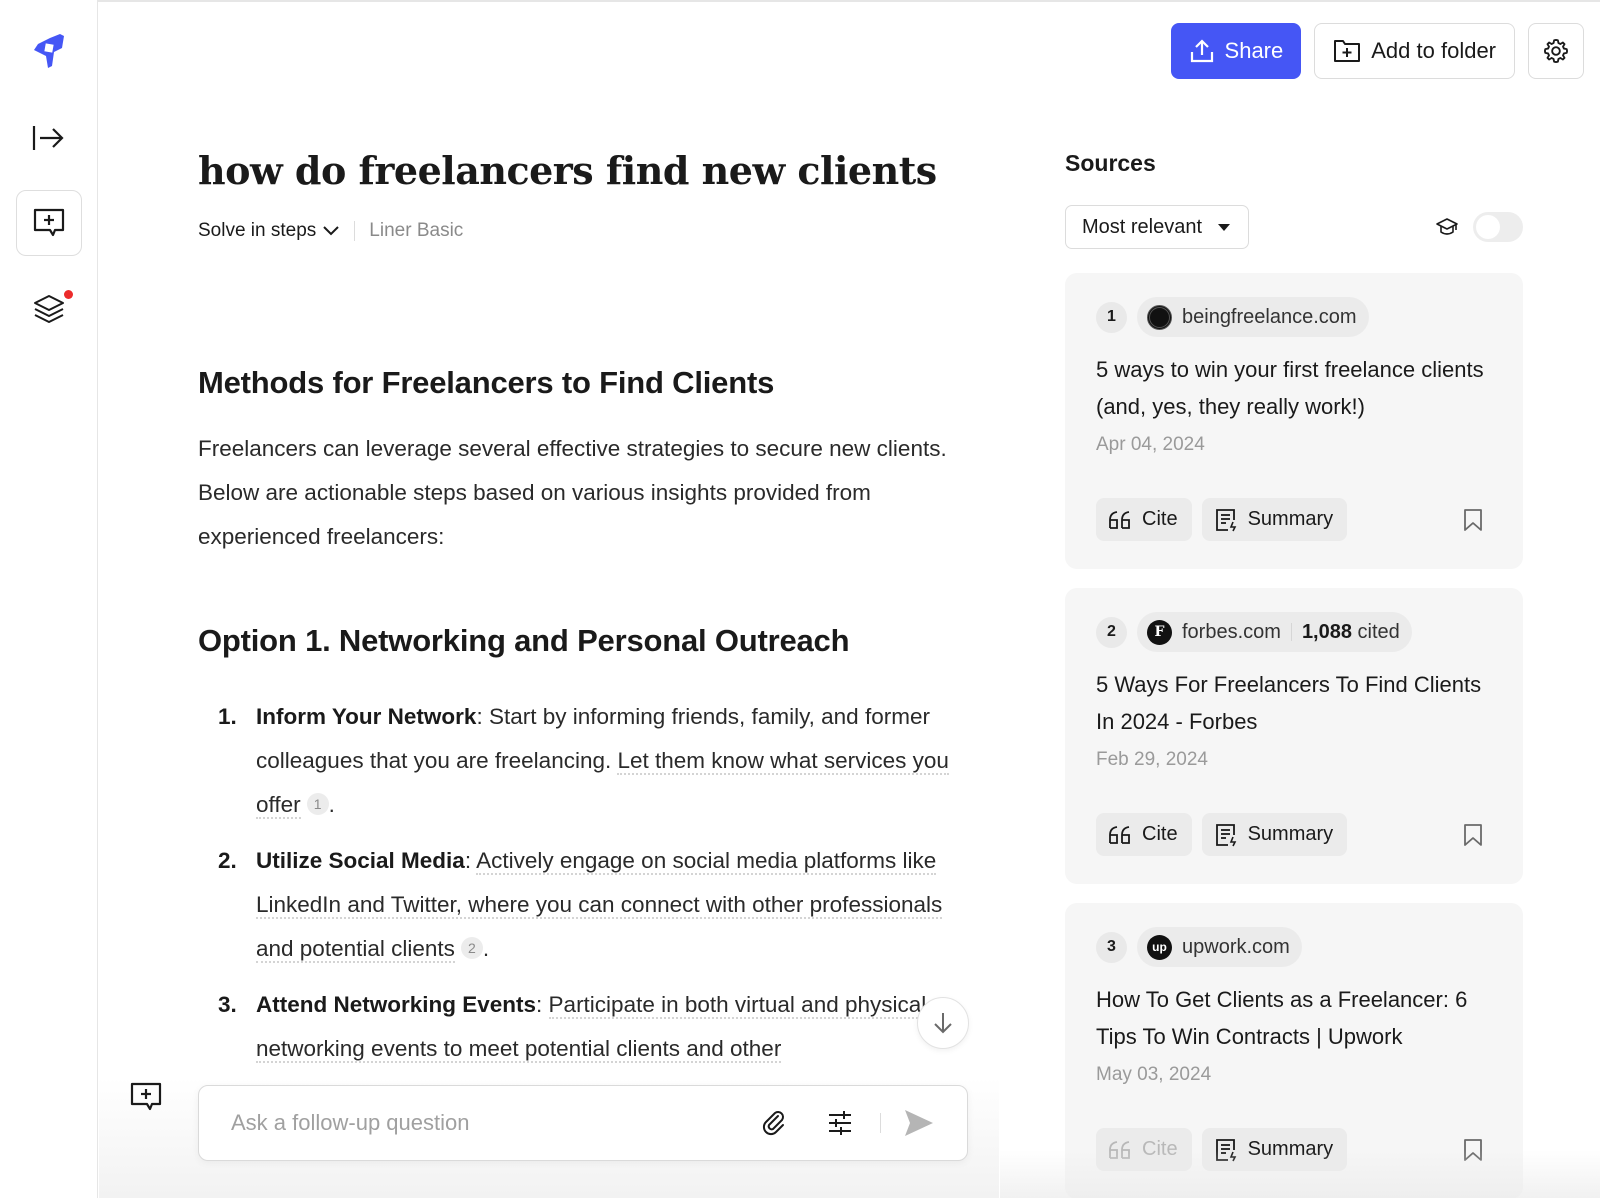 This screenshot has height=1198, width=1600. What do you see at coordinates (331, 231) in the screenshot?
I see `chevron-down-icon` at bounding box center [331, 231].